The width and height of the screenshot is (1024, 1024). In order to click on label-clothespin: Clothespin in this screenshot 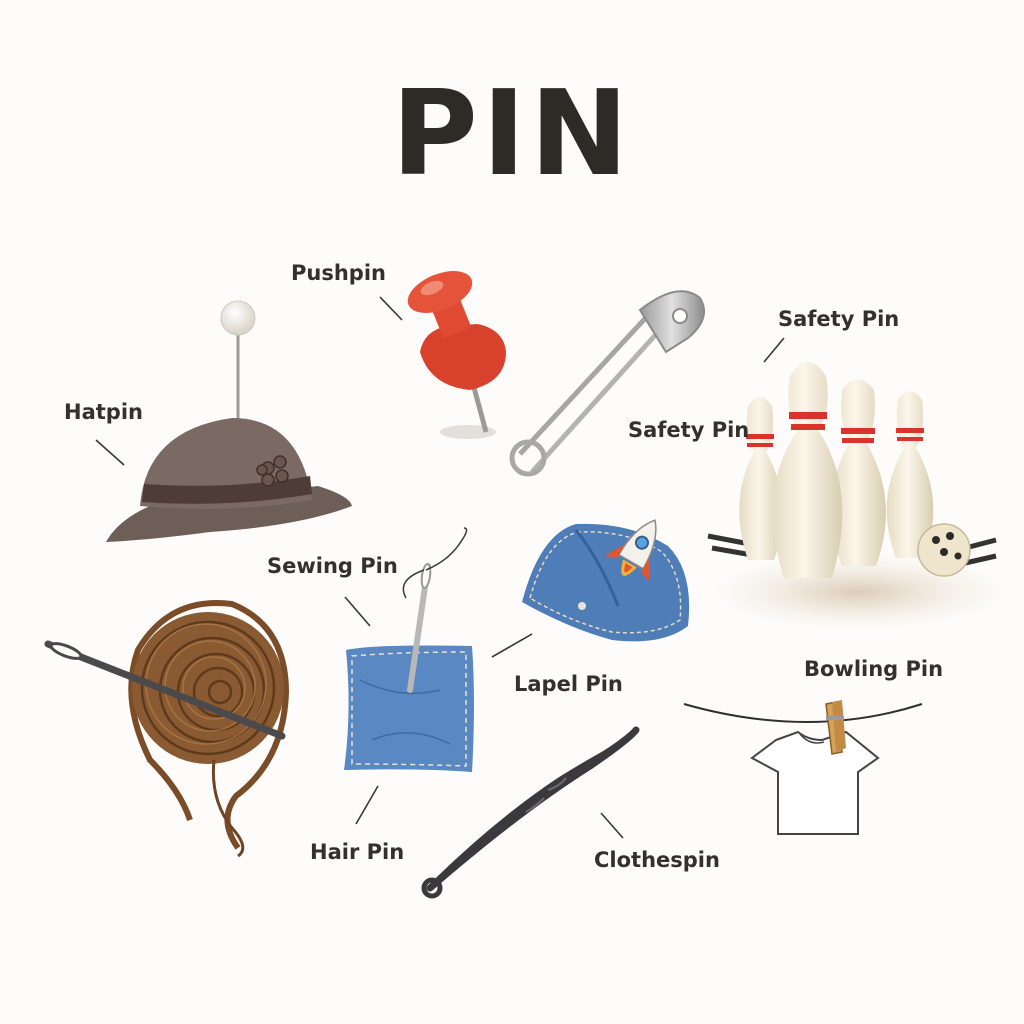, I will do `click(657, 860)`.